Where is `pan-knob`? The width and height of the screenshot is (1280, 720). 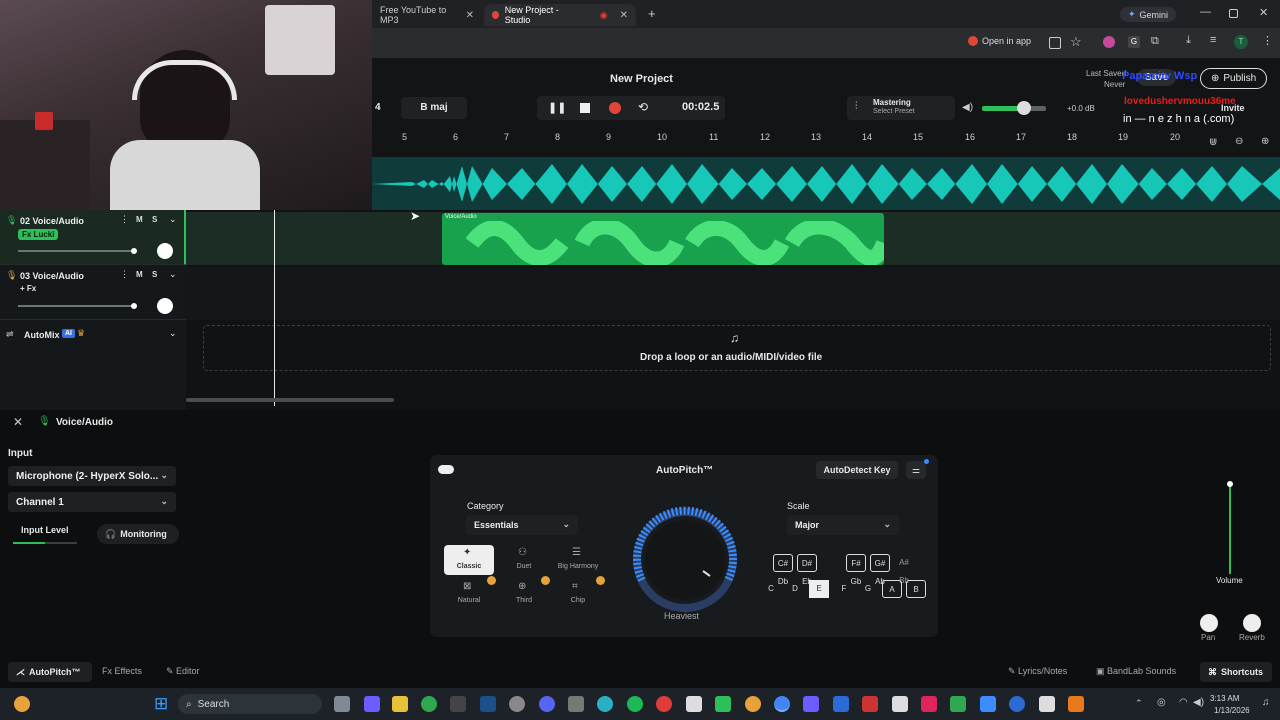
pan-knob is located at coordinates (1209, 623).